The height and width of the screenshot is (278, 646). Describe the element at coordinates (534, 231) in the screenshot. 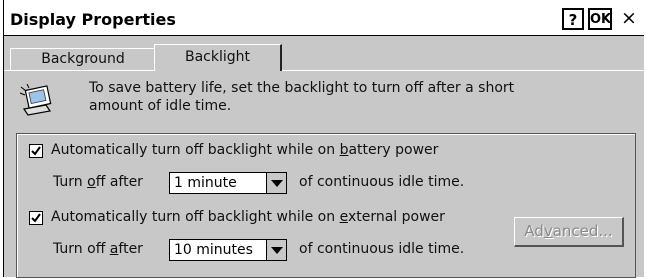

I see `advanced-label-pre: Ad` at that location.